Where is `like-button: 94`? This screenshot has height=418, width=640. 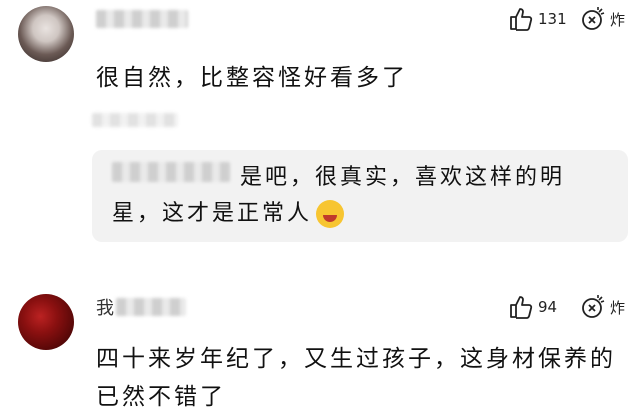
like-button: 94 is located at coordinates (532, 307).